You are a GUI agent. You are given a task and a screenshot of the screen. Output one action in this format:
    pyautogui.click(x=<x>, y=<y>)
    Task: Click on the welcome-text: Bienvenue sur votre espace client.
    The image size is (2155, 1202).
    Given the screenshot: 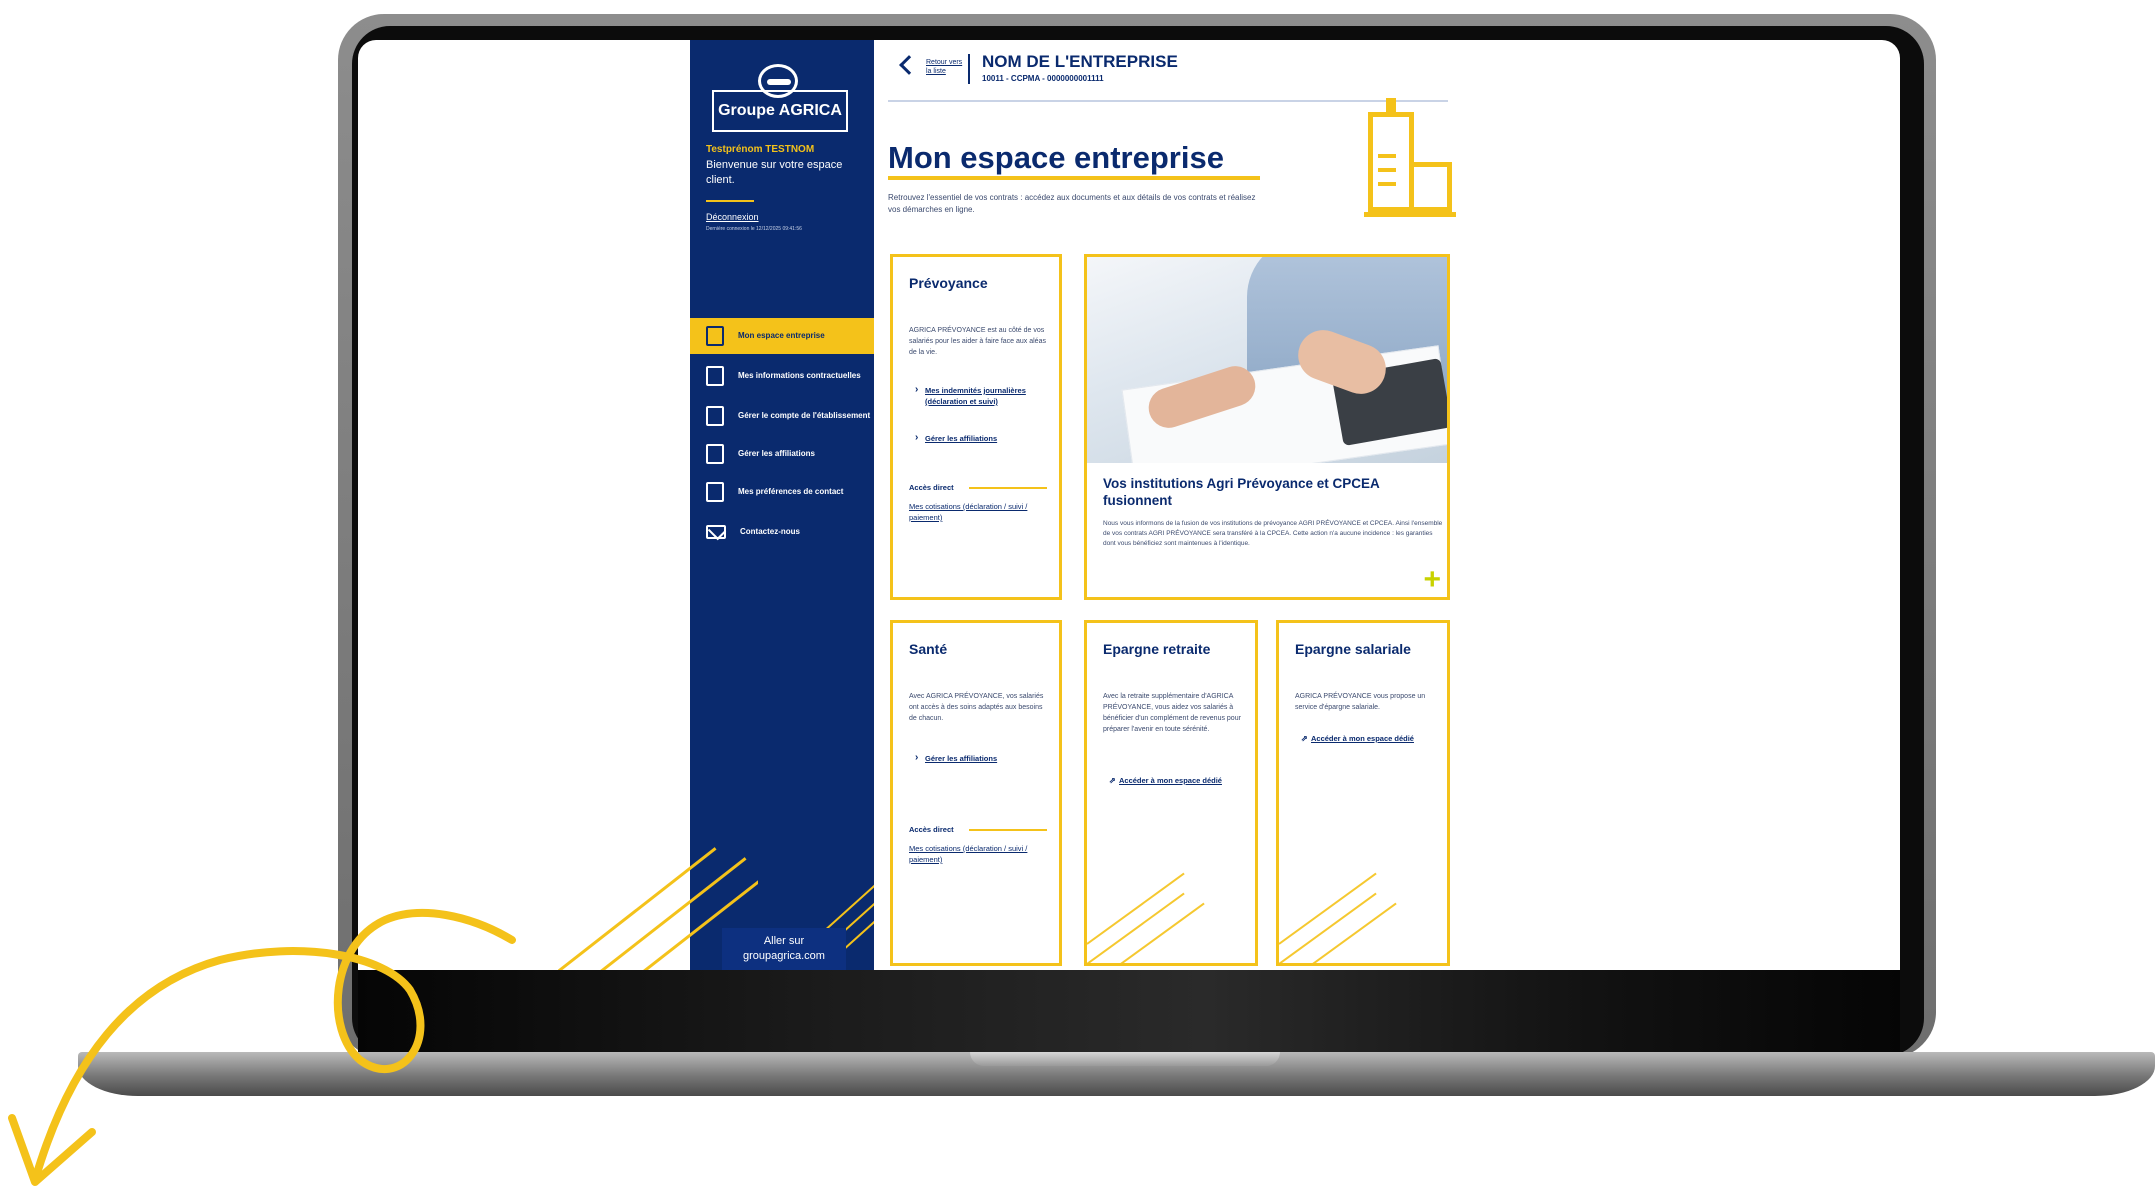 What is the action you would take?
    pyautogui.click(x=774, y=172)
    